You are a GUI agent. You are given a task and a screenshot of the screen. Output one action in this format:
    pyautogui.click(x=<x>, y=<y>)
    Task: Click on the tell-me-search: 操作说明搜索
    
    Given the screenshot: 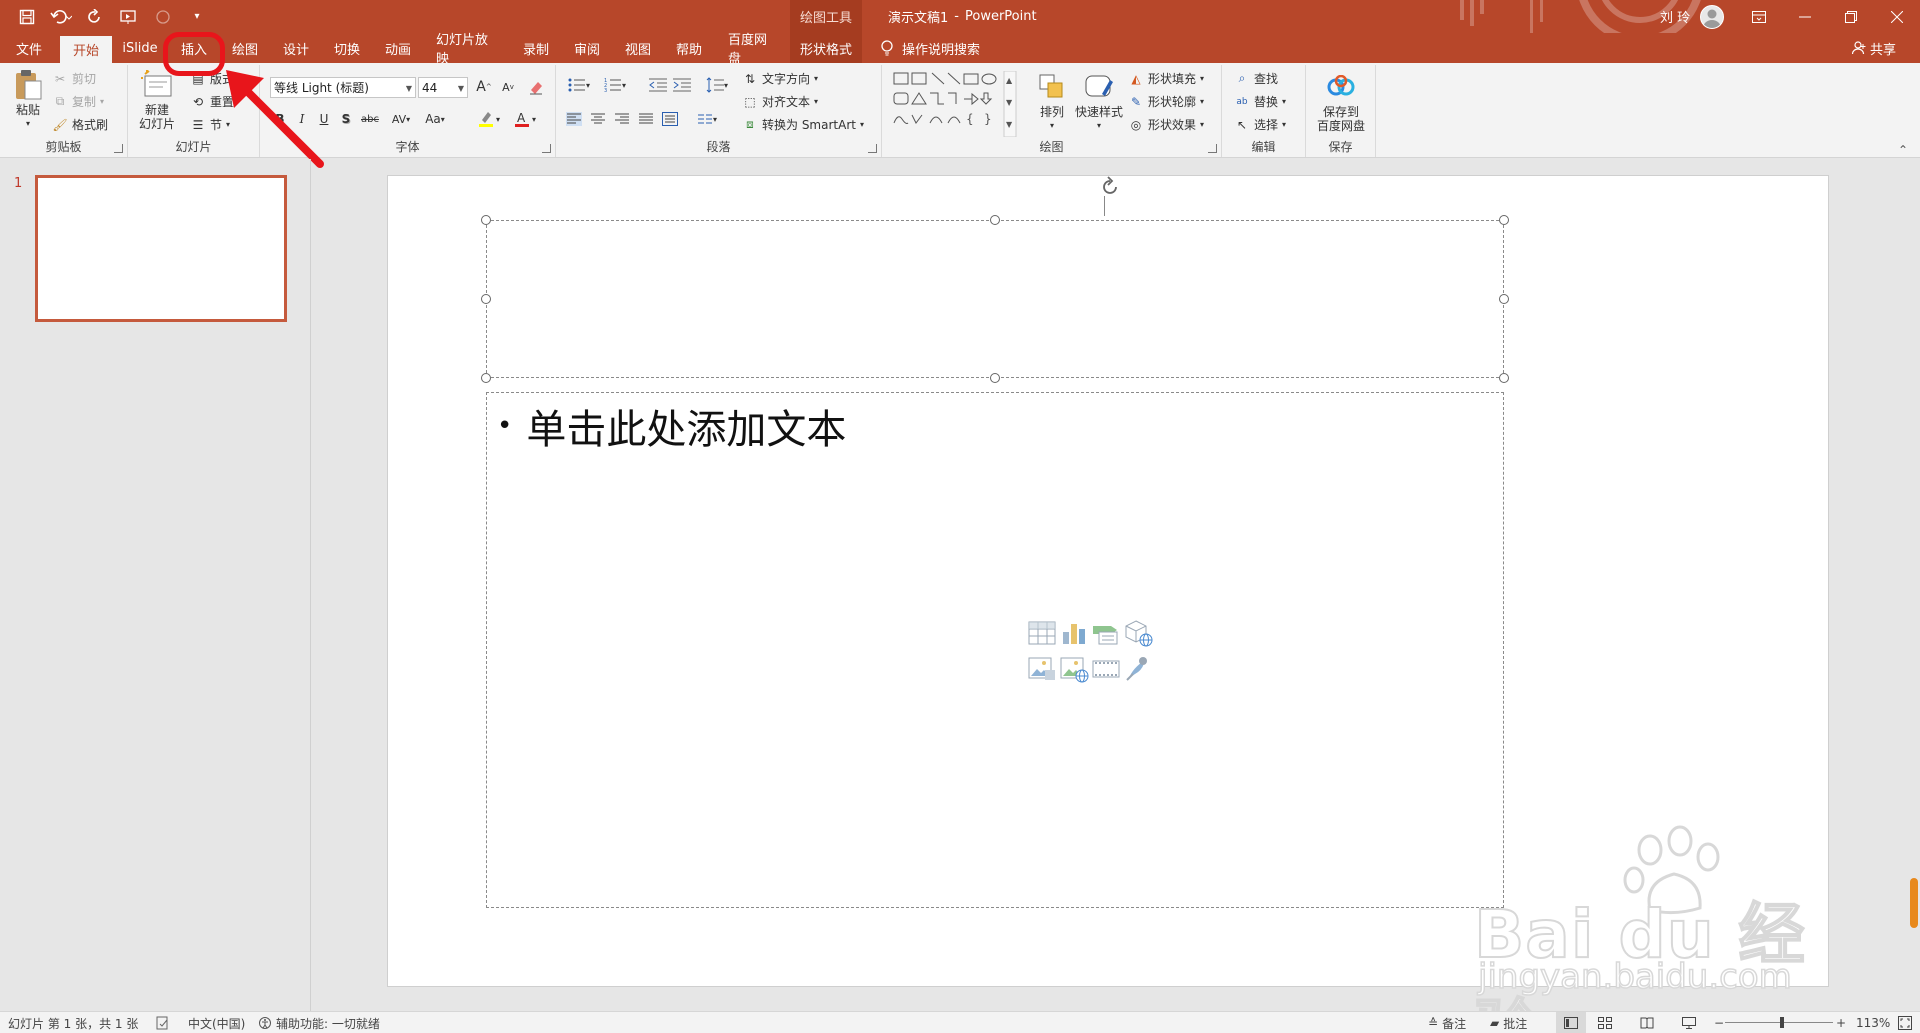 What is the action you would take?
    pyautogui.click(x=930, y=48)
    